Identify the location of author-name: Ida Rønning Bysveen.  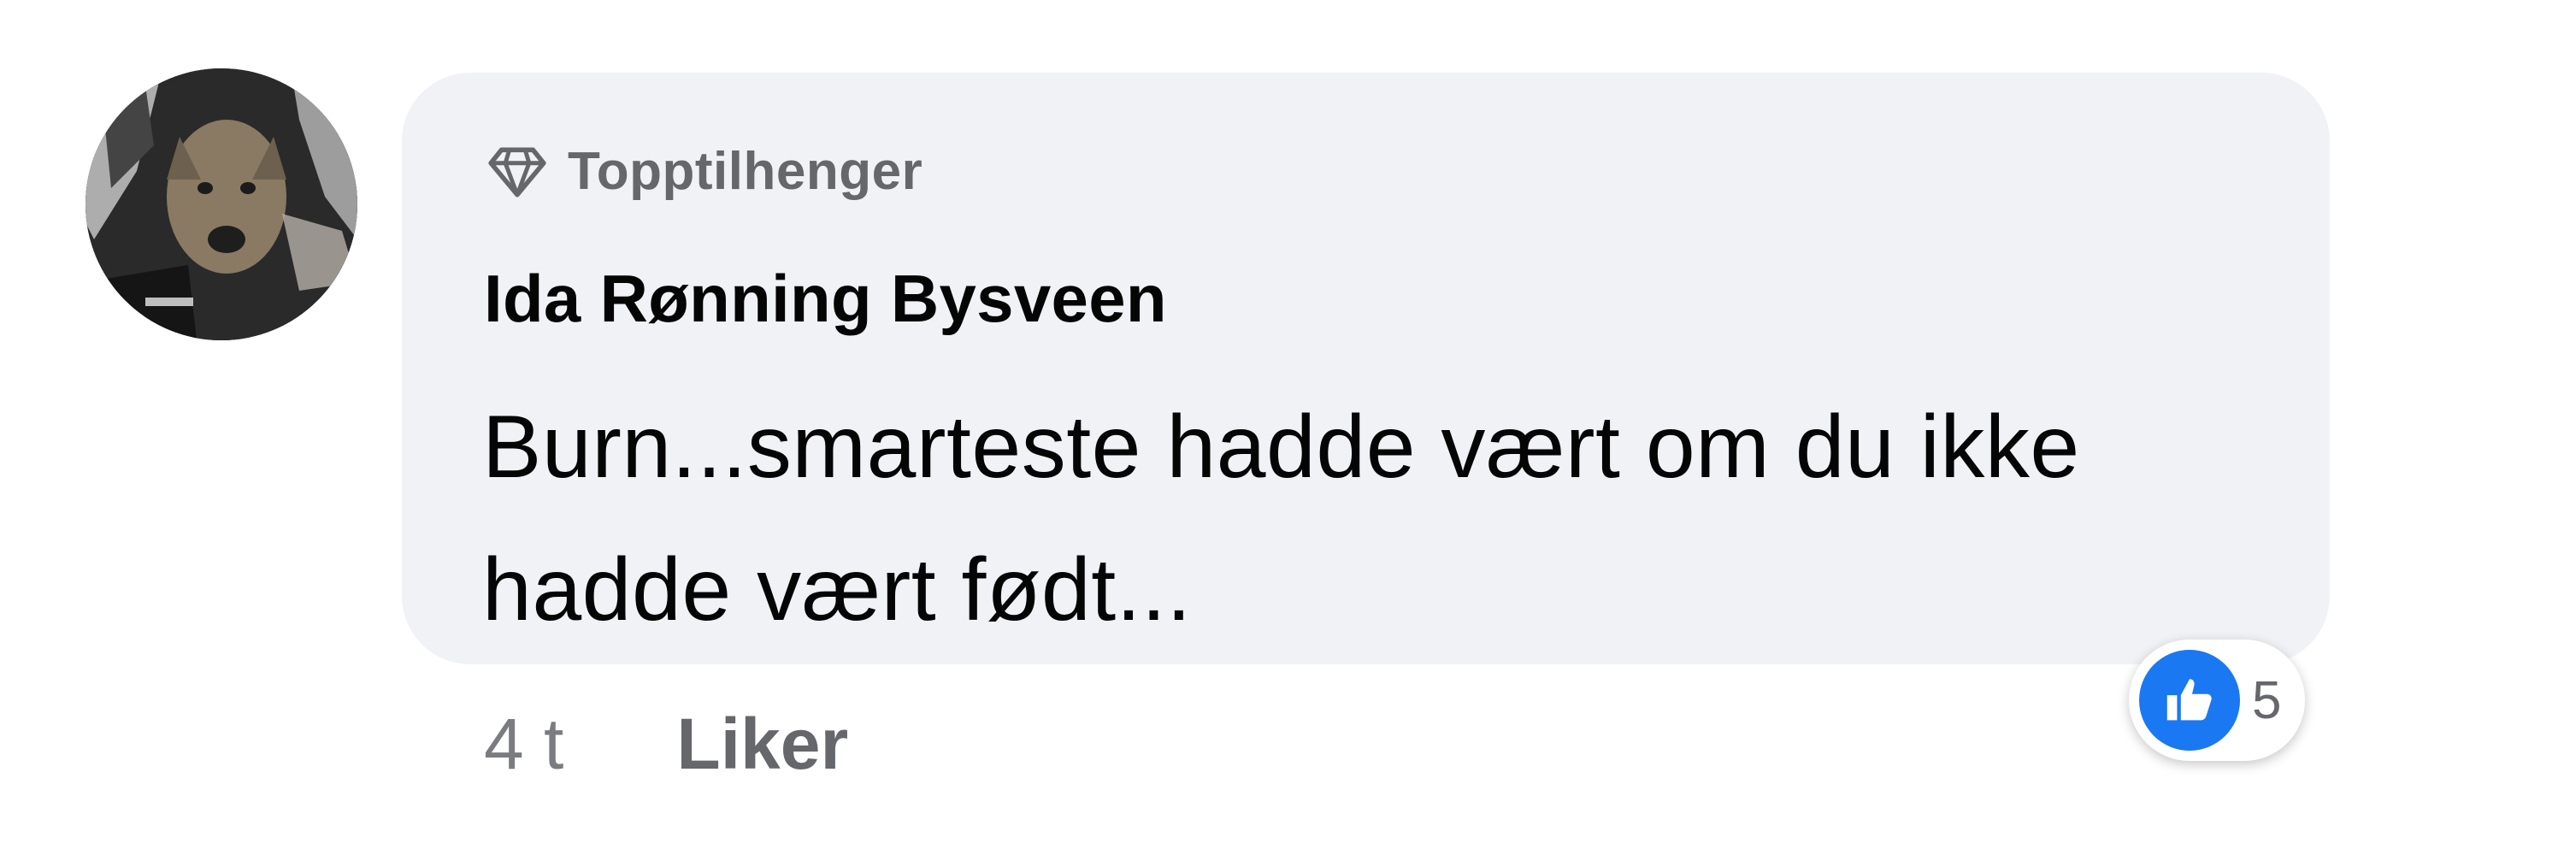
(826, 298).